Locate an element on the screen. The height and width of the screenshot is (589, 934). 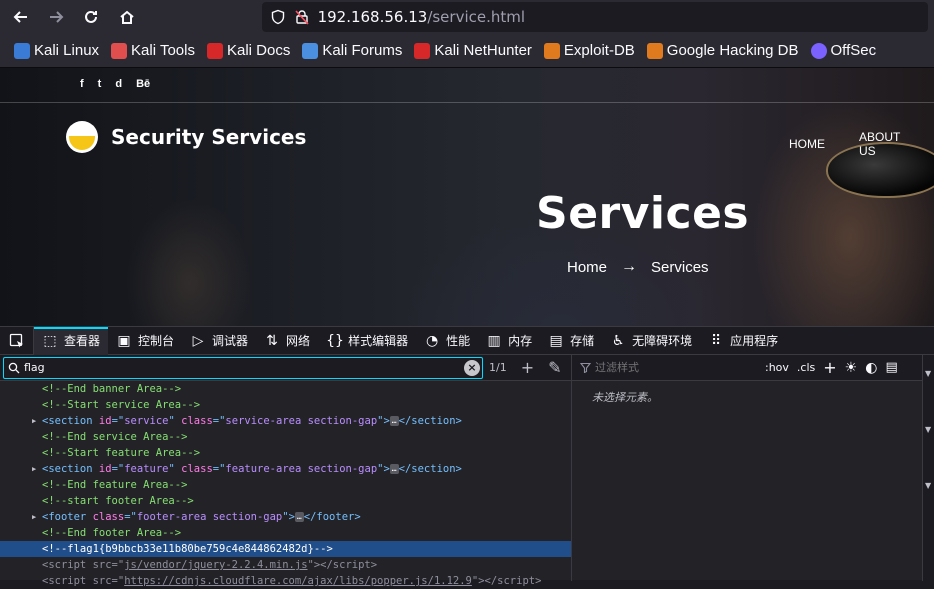
clear-search-icon: × is located at coordinates (472, 367).